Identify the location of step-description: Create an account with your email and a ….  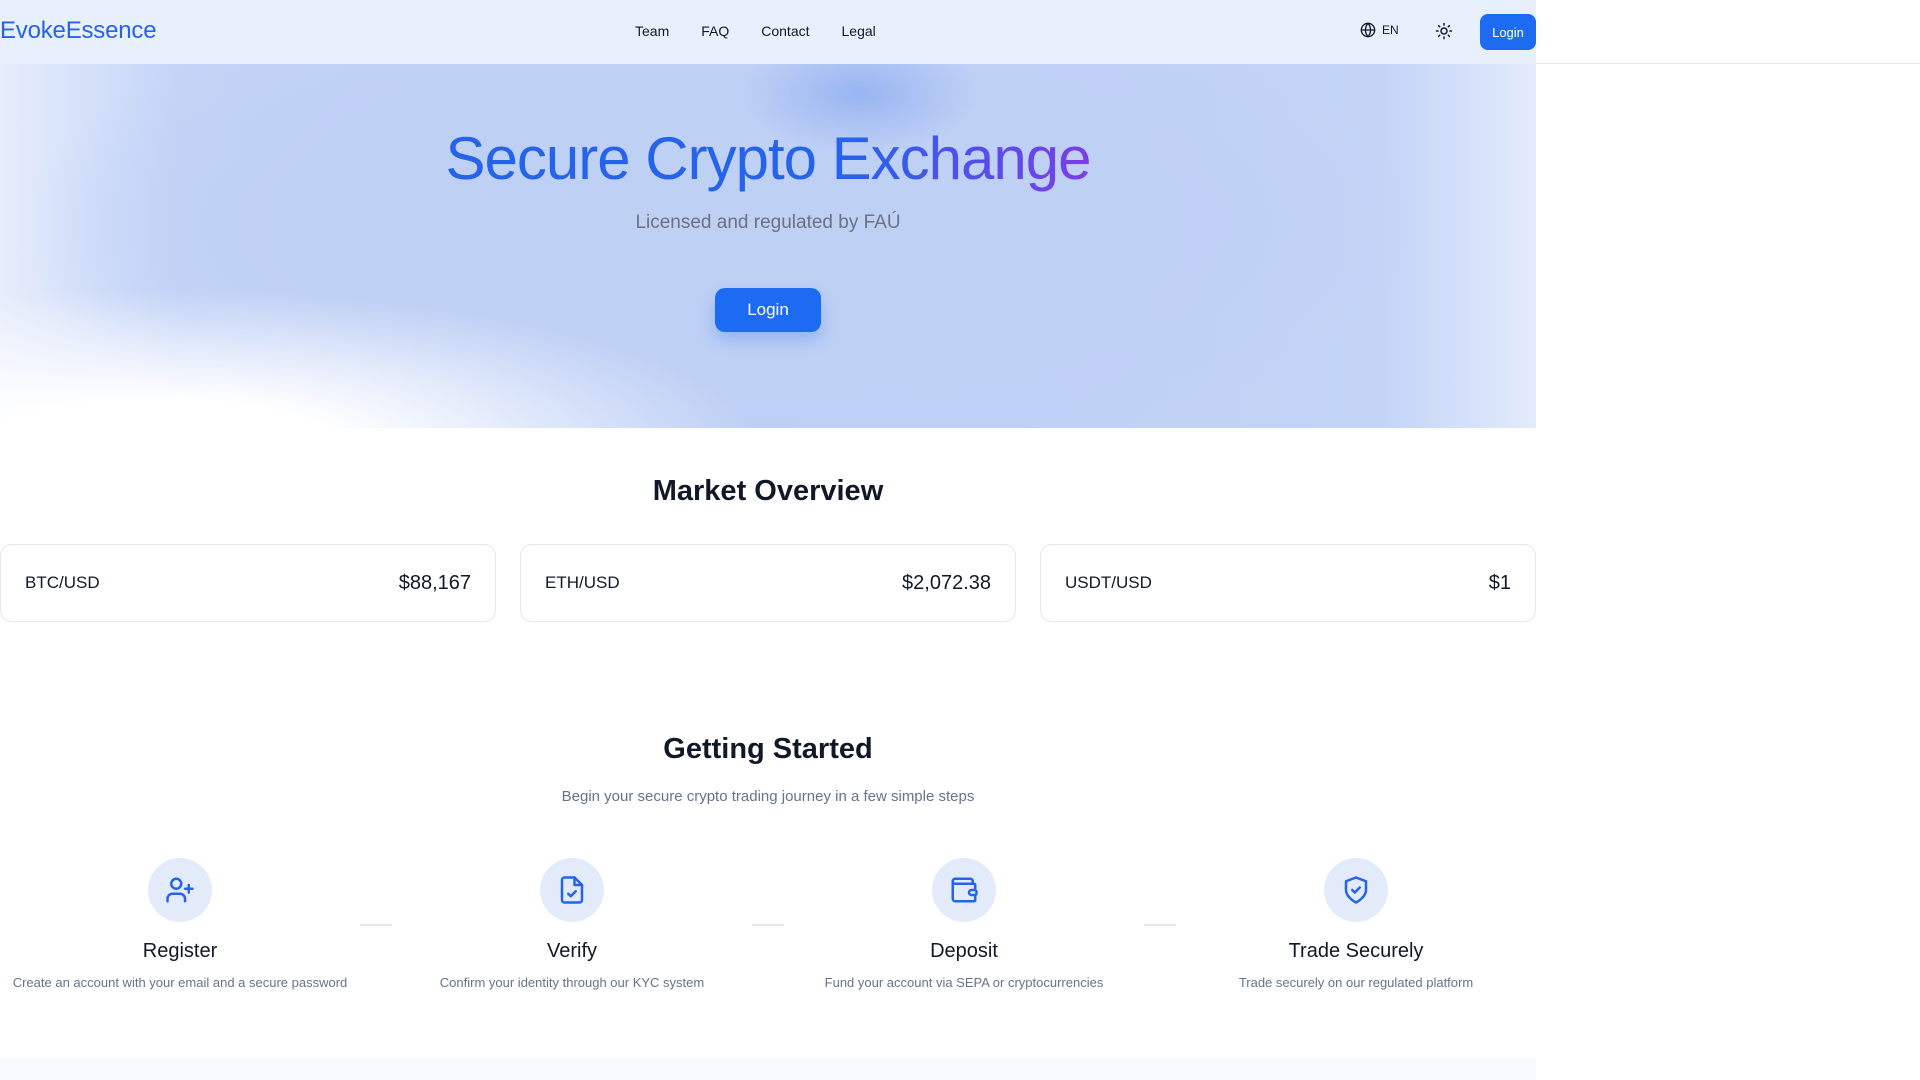
(180, 982).